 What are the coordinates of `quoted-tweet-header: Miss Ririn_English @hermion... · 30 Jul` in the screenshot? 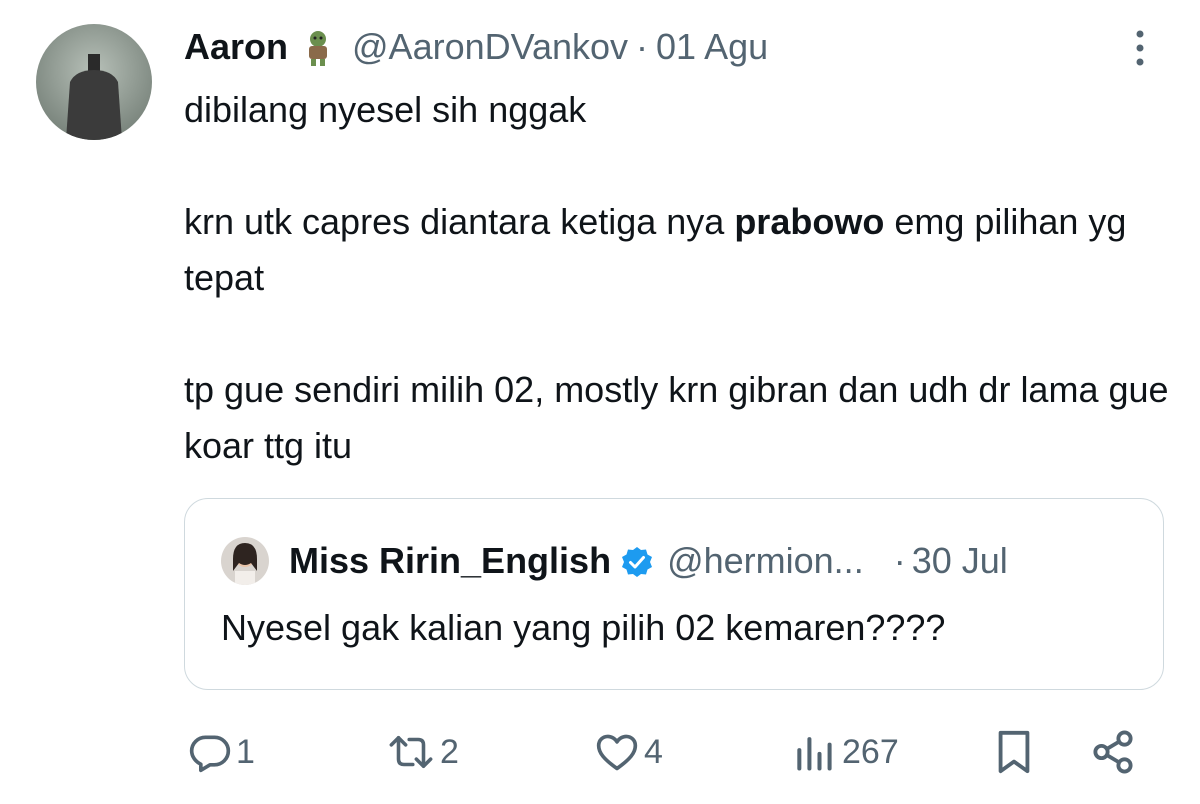 It's located at (614, 561).